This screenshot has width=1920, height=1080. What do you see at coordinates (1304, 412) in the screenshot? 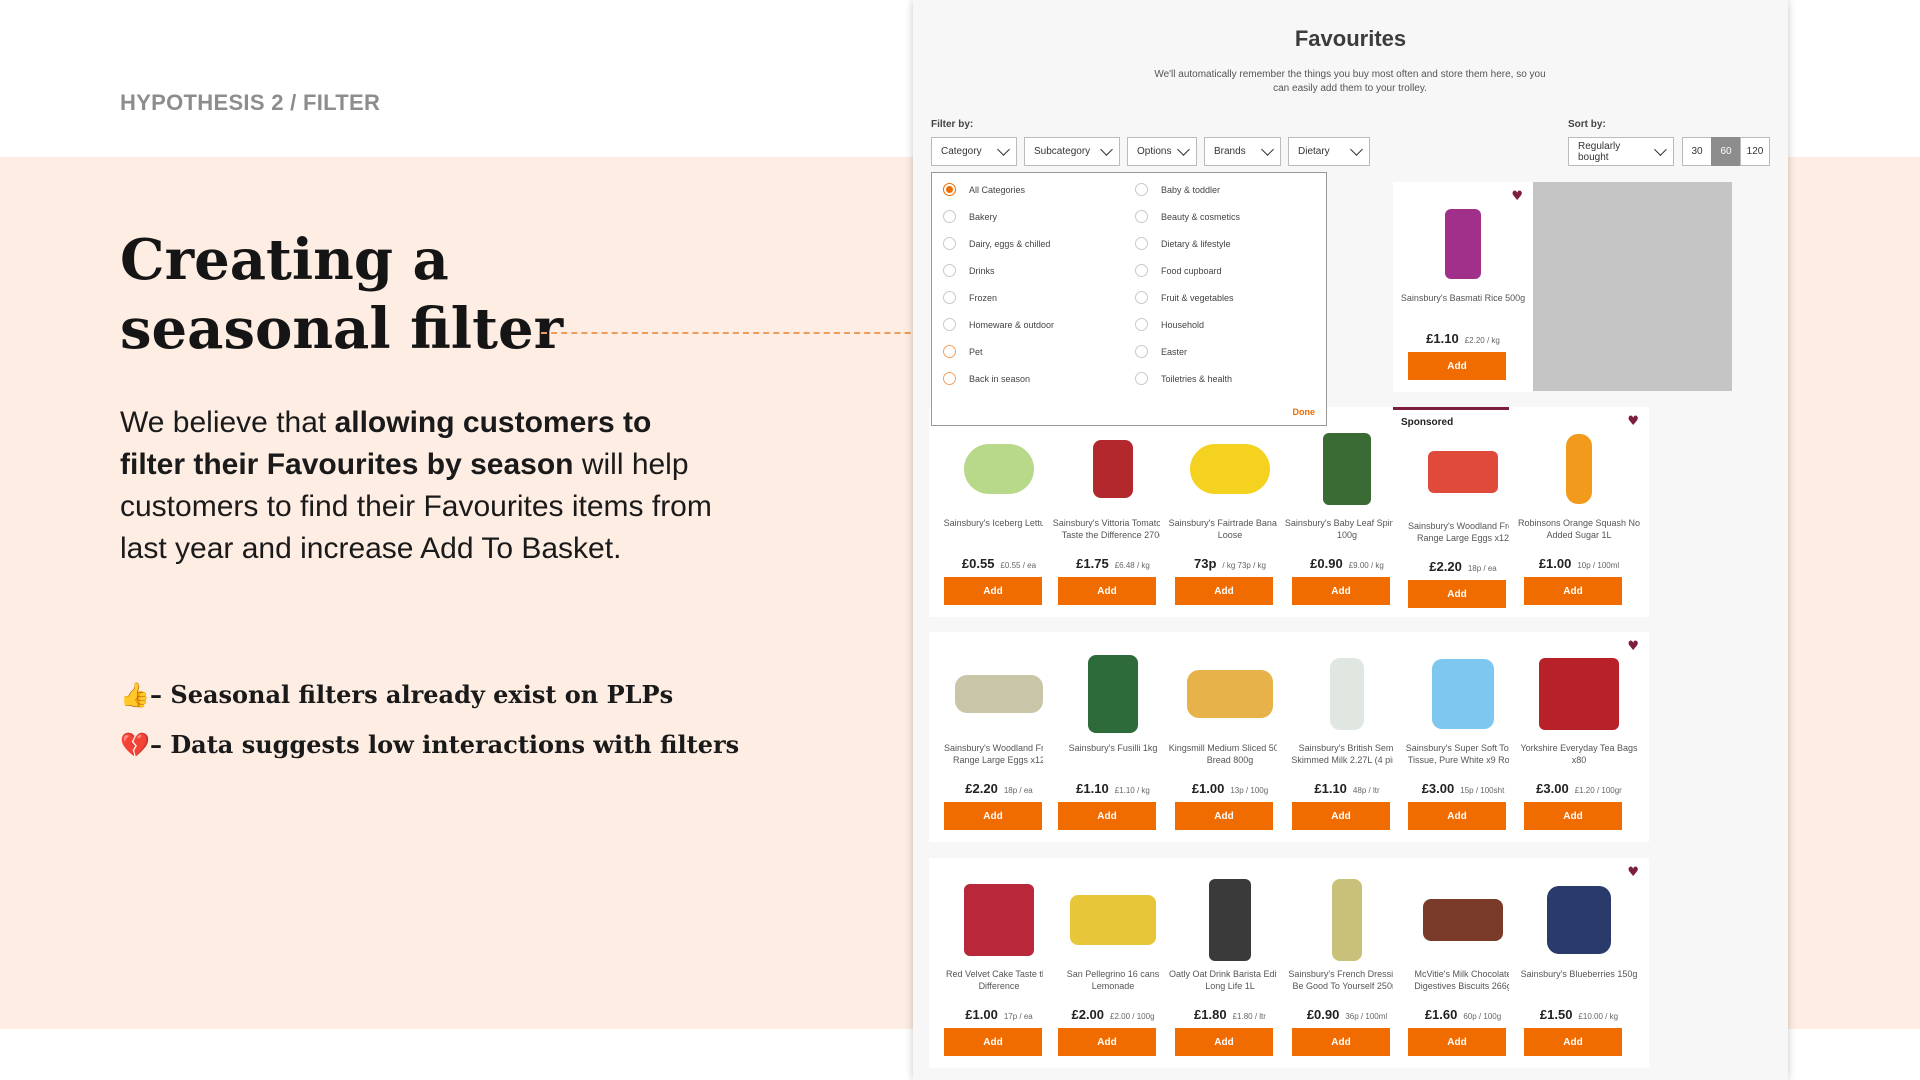
I see `done-button: Done` at bounding box center [1304, 412].